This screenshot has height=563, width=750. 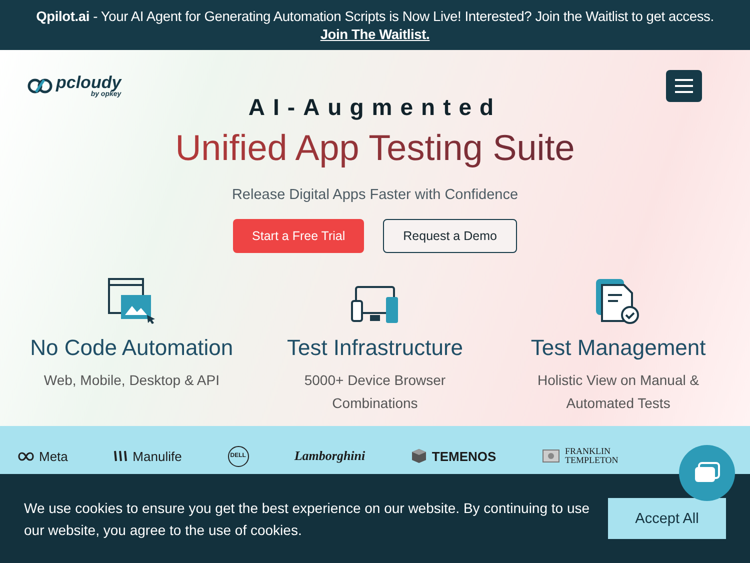 I want to click on chat-icon, so click(x=707, y=473).